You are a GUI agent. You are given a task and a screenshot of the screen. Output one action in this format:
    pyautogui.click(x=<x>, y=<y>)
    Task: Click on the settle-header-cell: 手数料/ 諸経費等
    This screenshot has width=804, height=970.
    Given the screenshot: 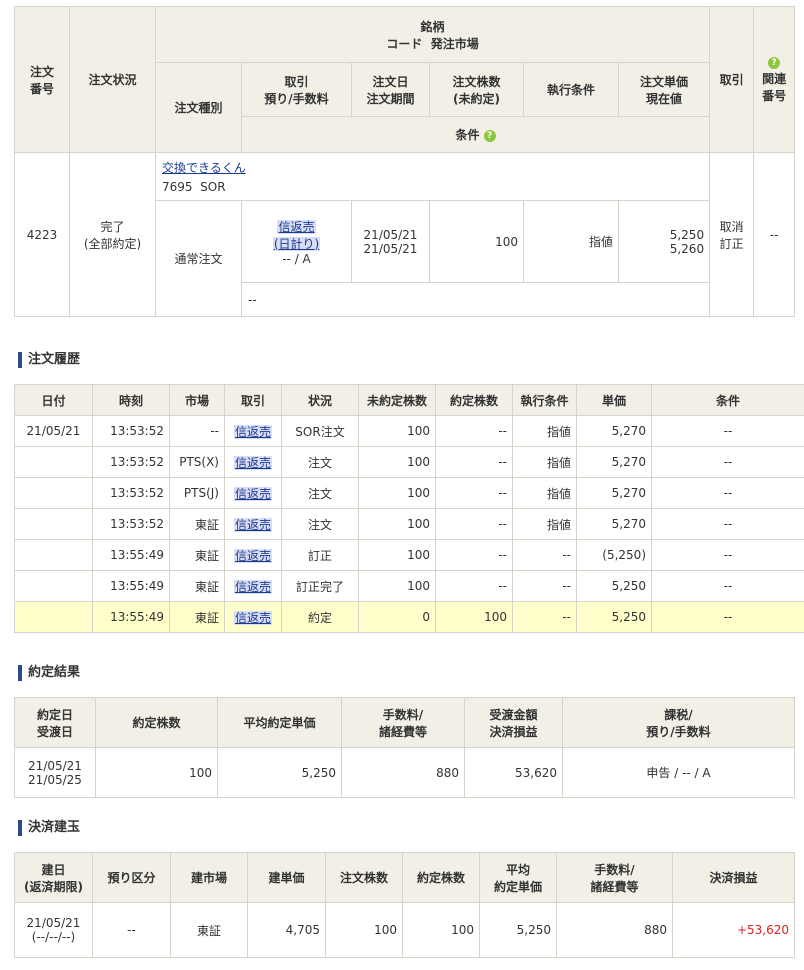 What is the action you would take?
    pyautogui.click(x=614, y=877)
    